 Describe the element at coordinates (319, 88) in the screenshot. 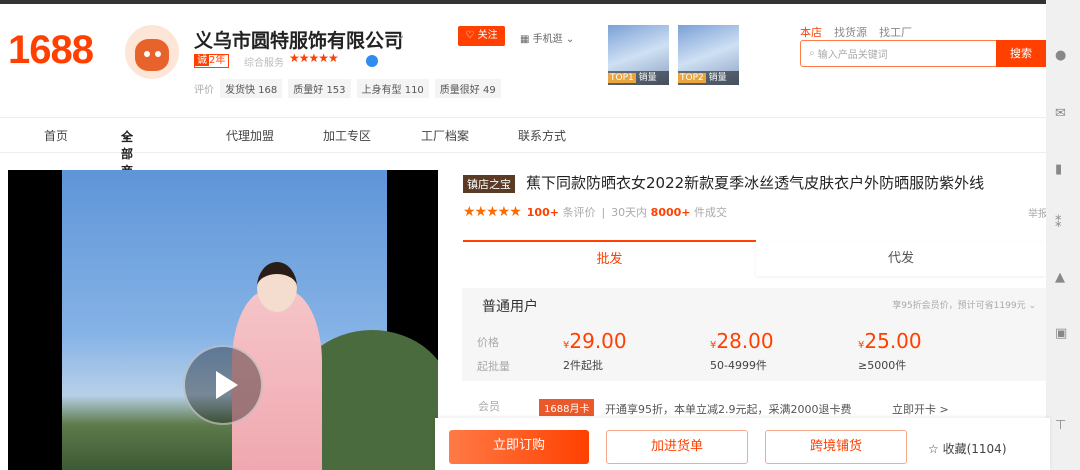

I see `eval-tag: 质量好 153` at that location.